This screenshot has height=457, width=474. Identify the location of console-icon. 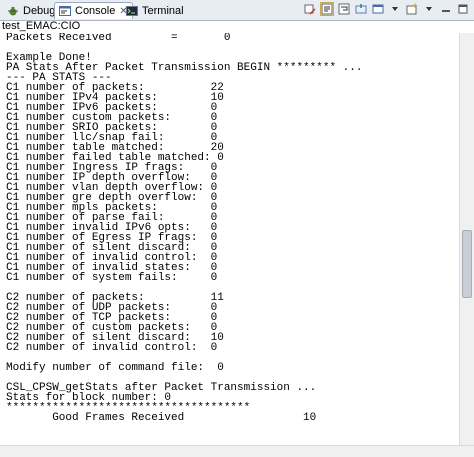
(65, 11).